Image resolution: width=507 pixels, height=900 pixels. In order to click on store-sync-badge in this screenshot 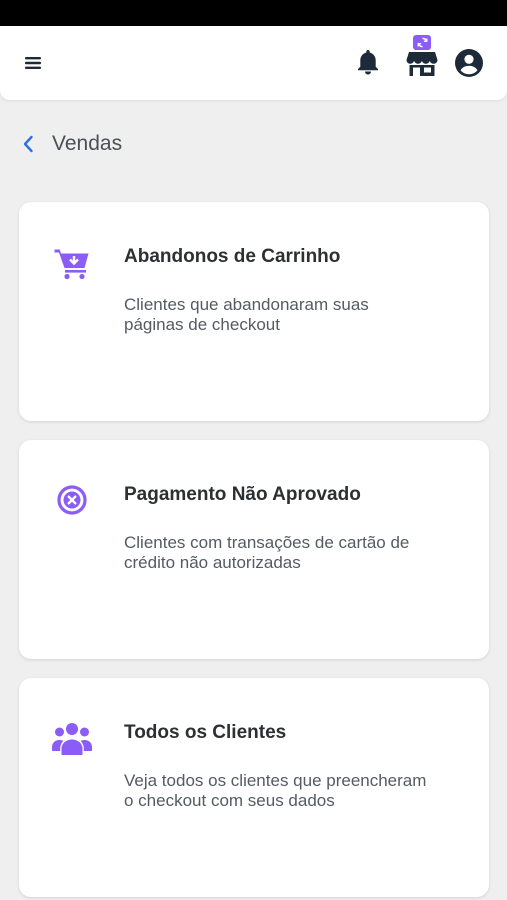, I will do `click(422, 42)`.